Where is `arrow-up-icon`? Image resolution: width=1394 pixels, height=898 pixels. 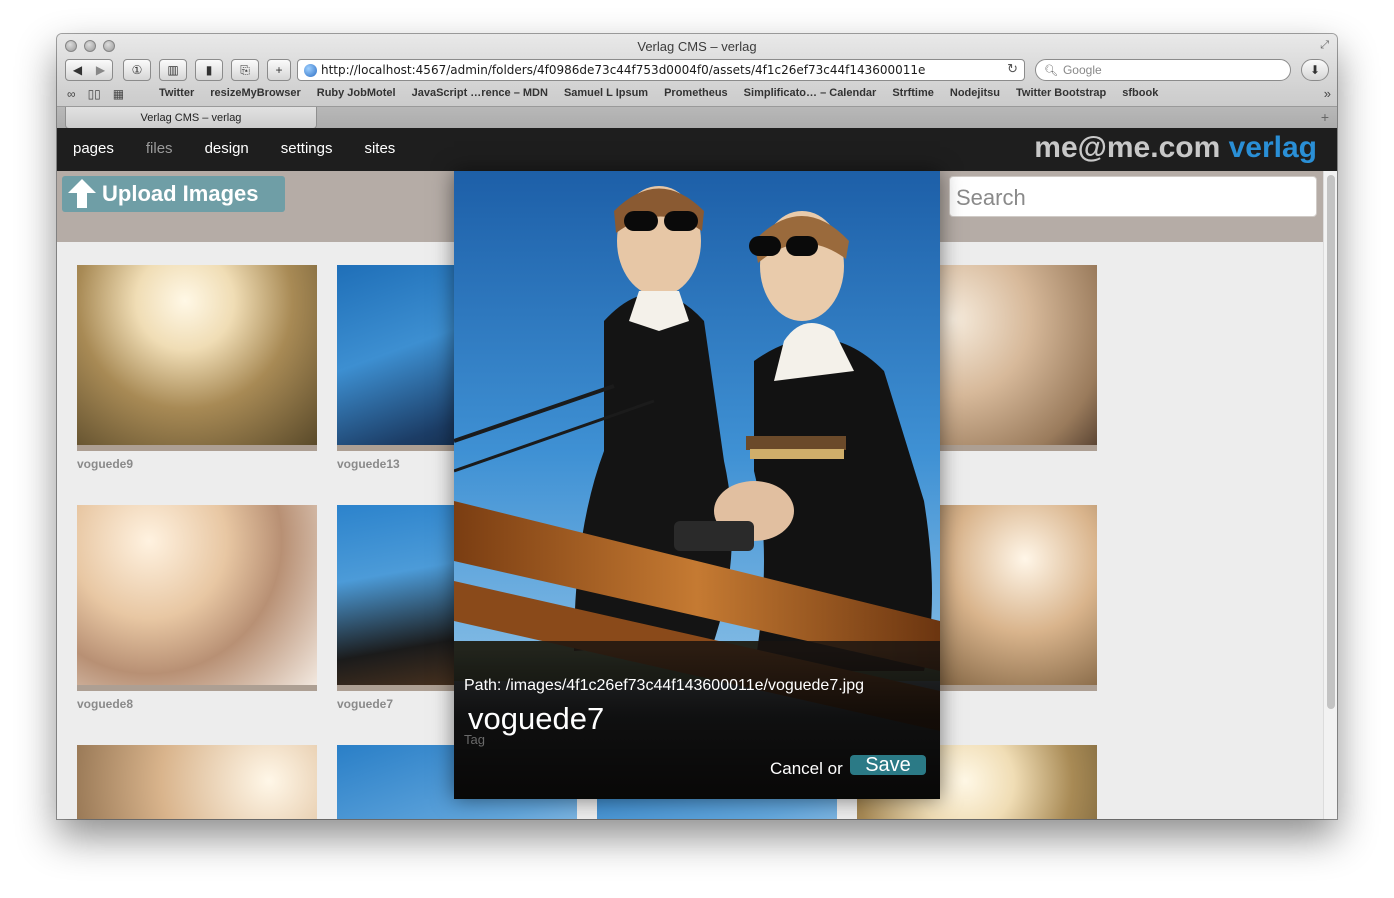 arrow-up-icon is located at coordinates (82, 194).